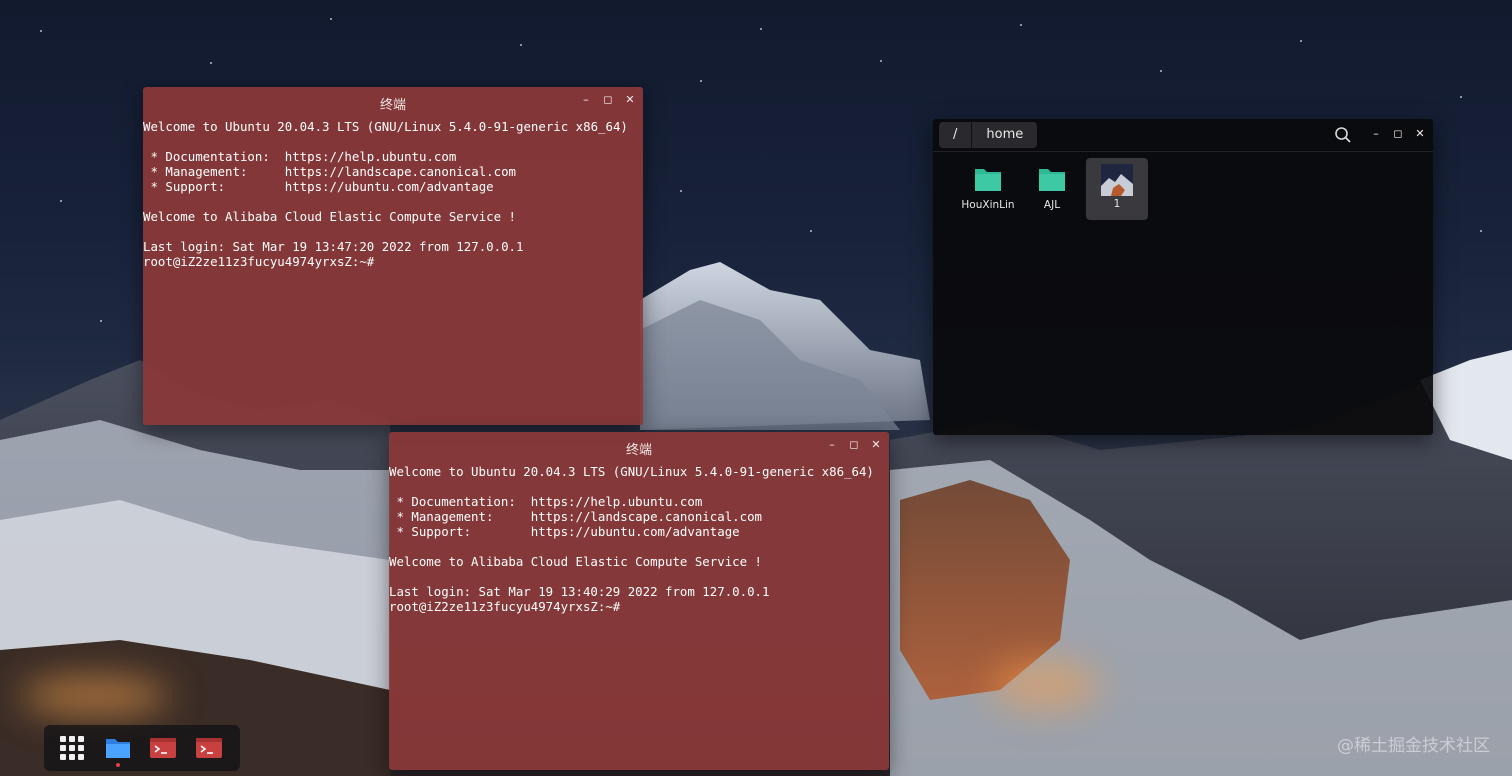 The height and width of the screenshot is (776, 1512). Describe the element at coordinates (118, 765) in the screenshot. I see `running-indicator` at that location.